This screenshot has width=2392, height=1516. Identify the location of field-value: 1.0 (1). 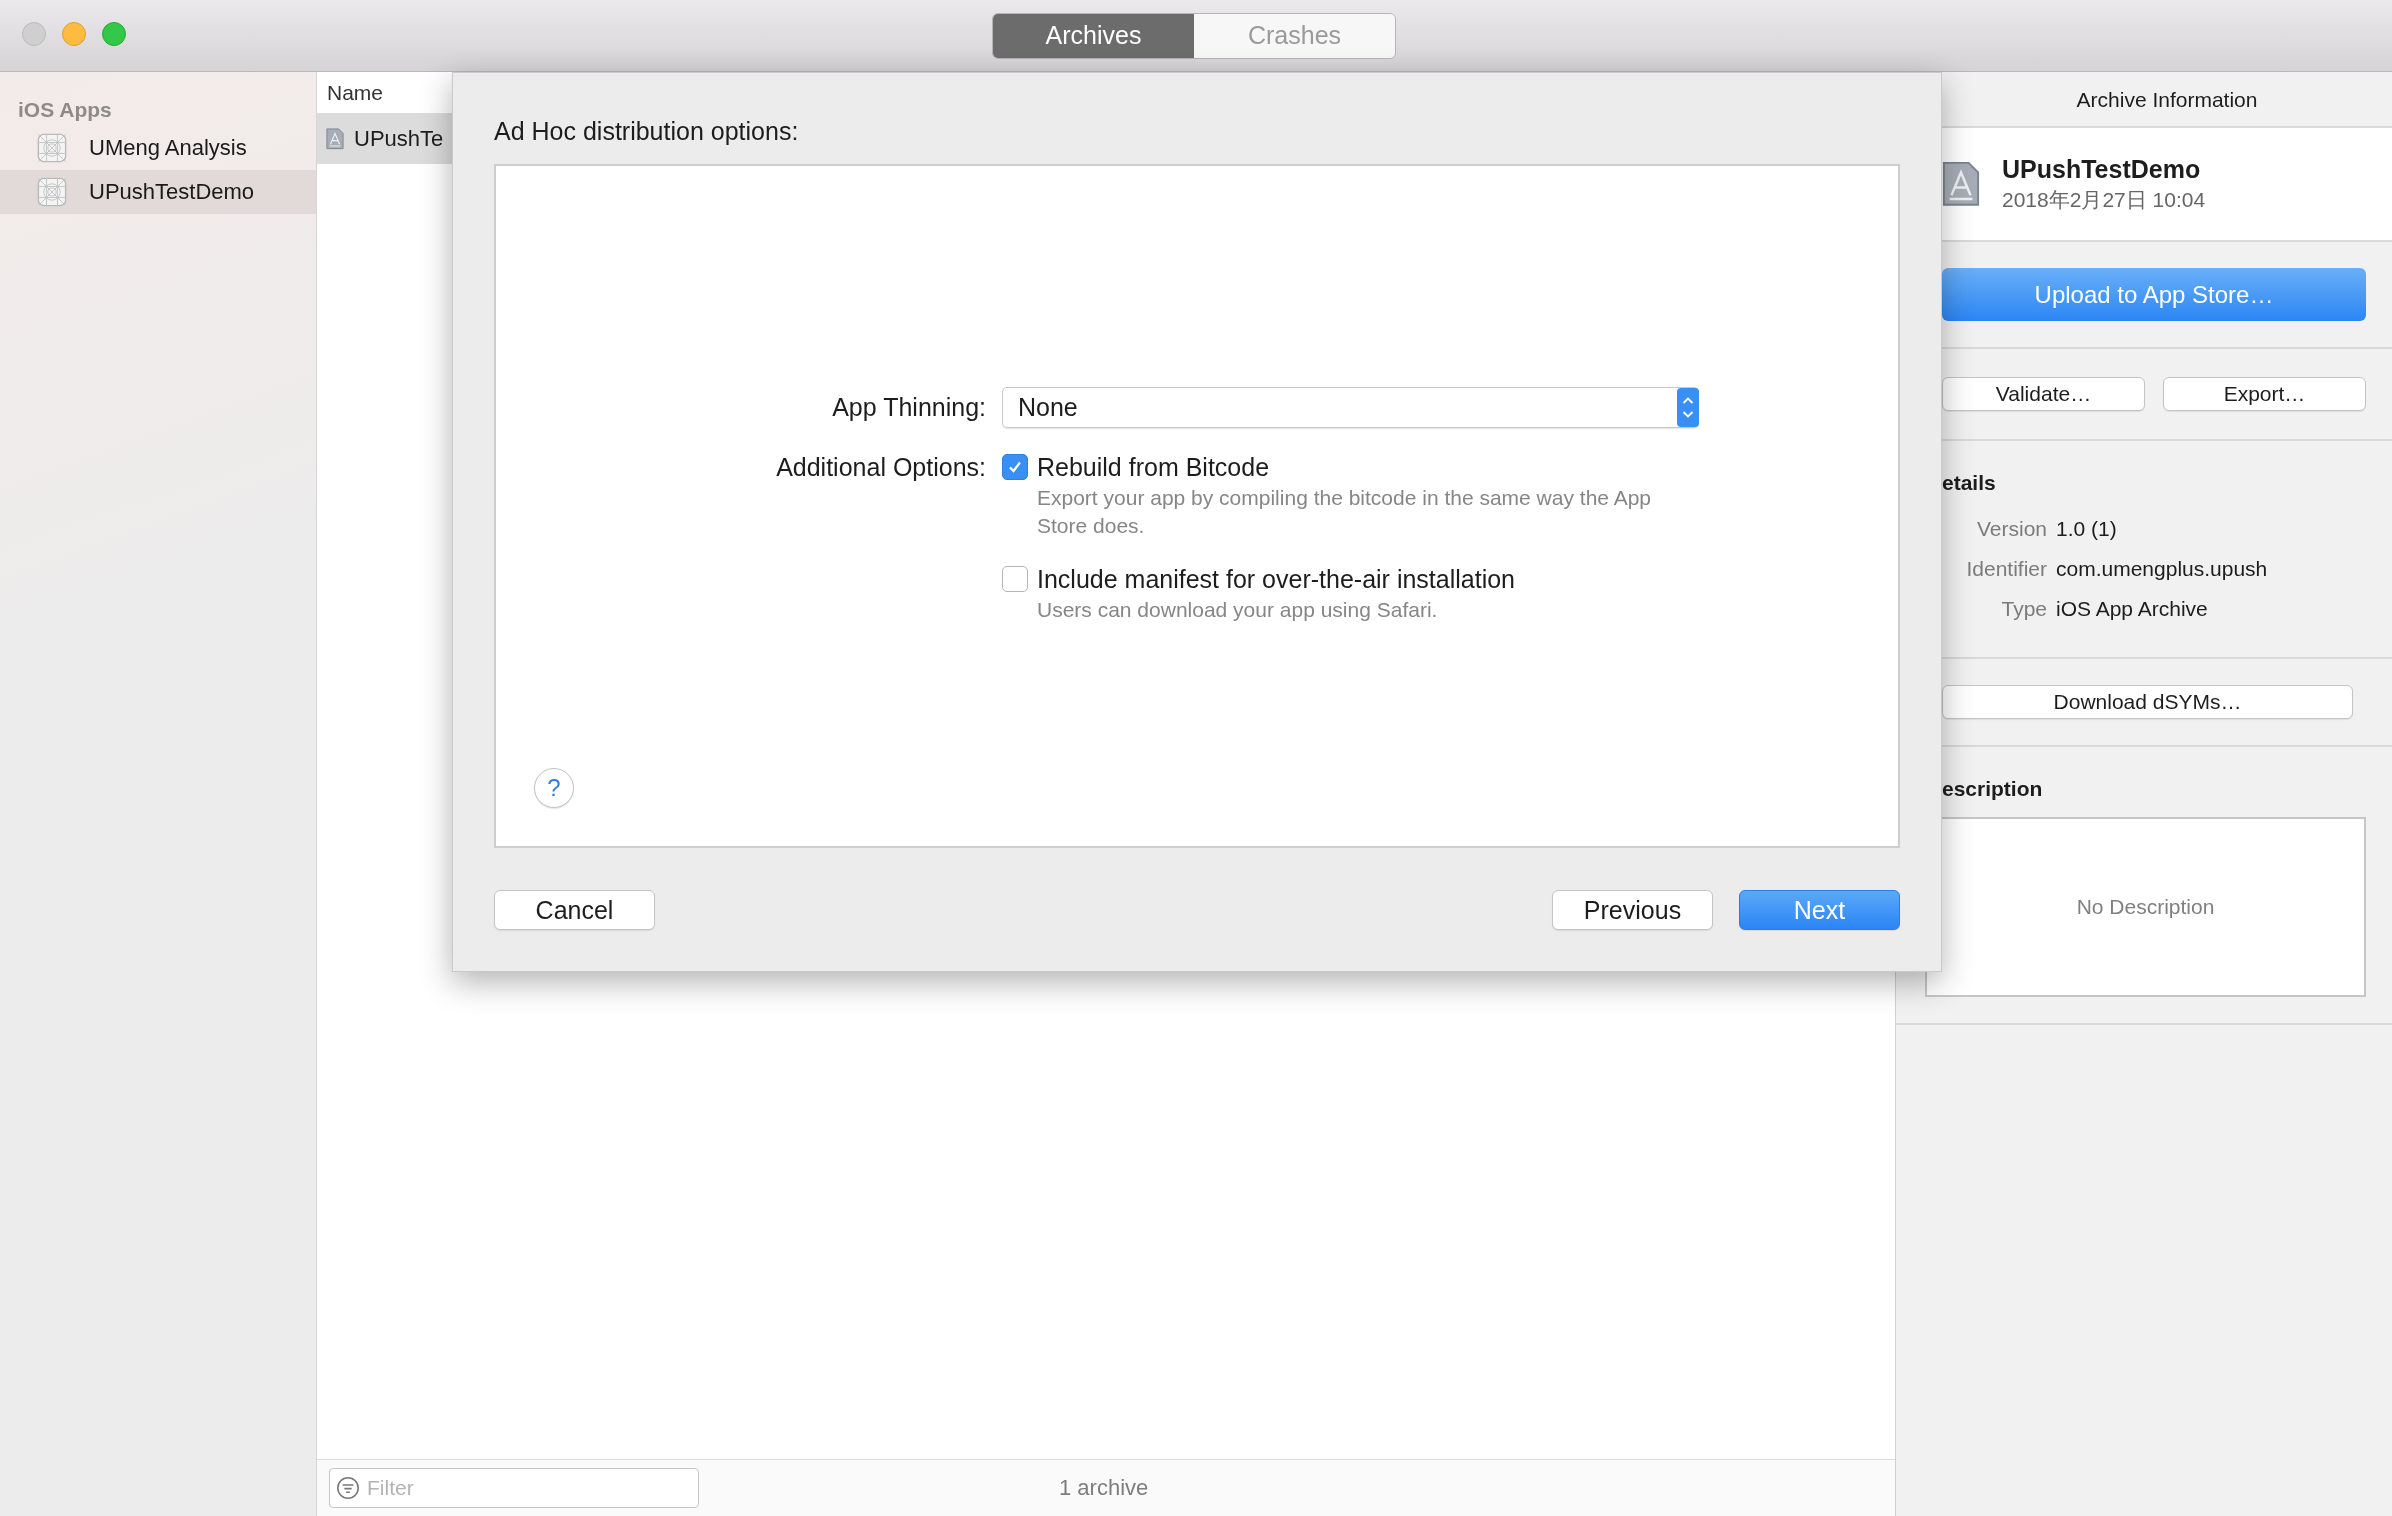
(2087, 529).